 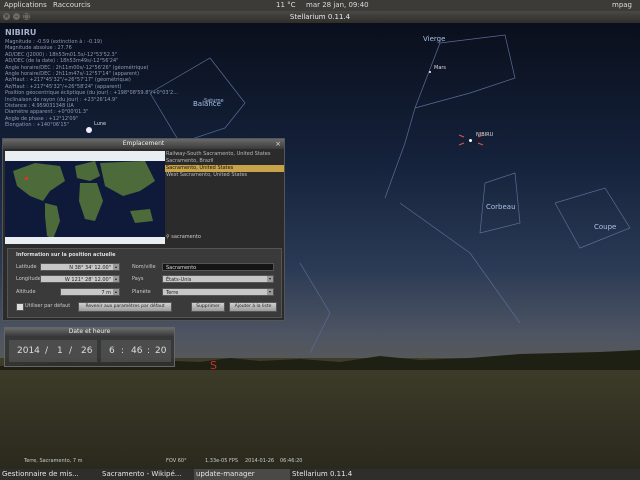 I want to click on label-corbeau: Corbeau, so click(x=501, y=207).